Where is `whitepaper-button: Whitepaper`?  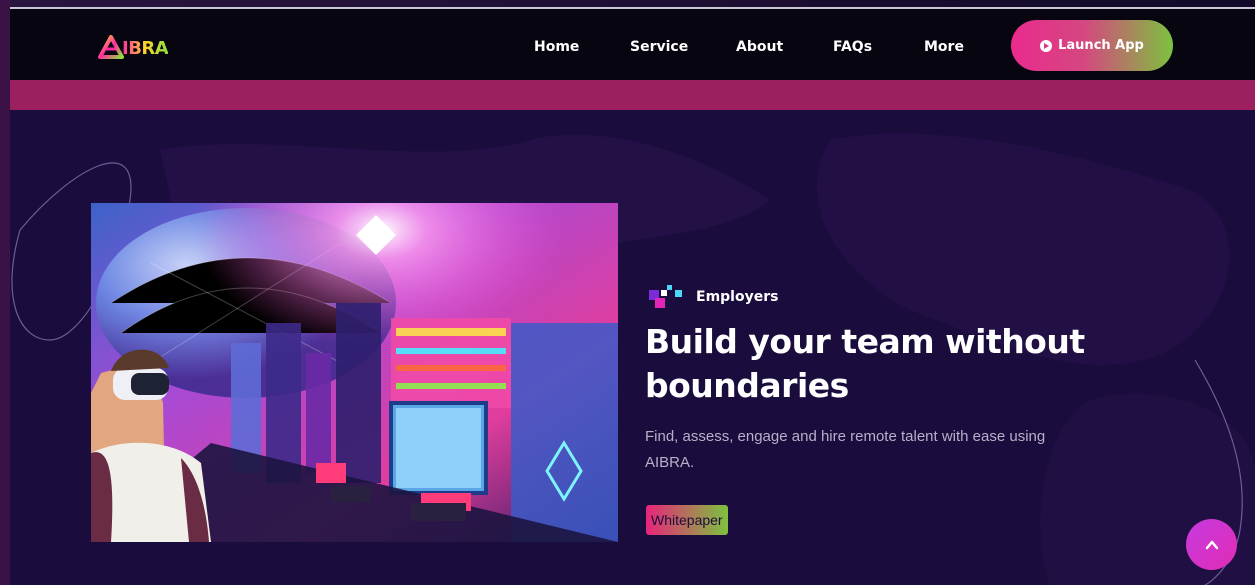
whitepaper-button: Whitepaper is located at coordinates (687, 520).